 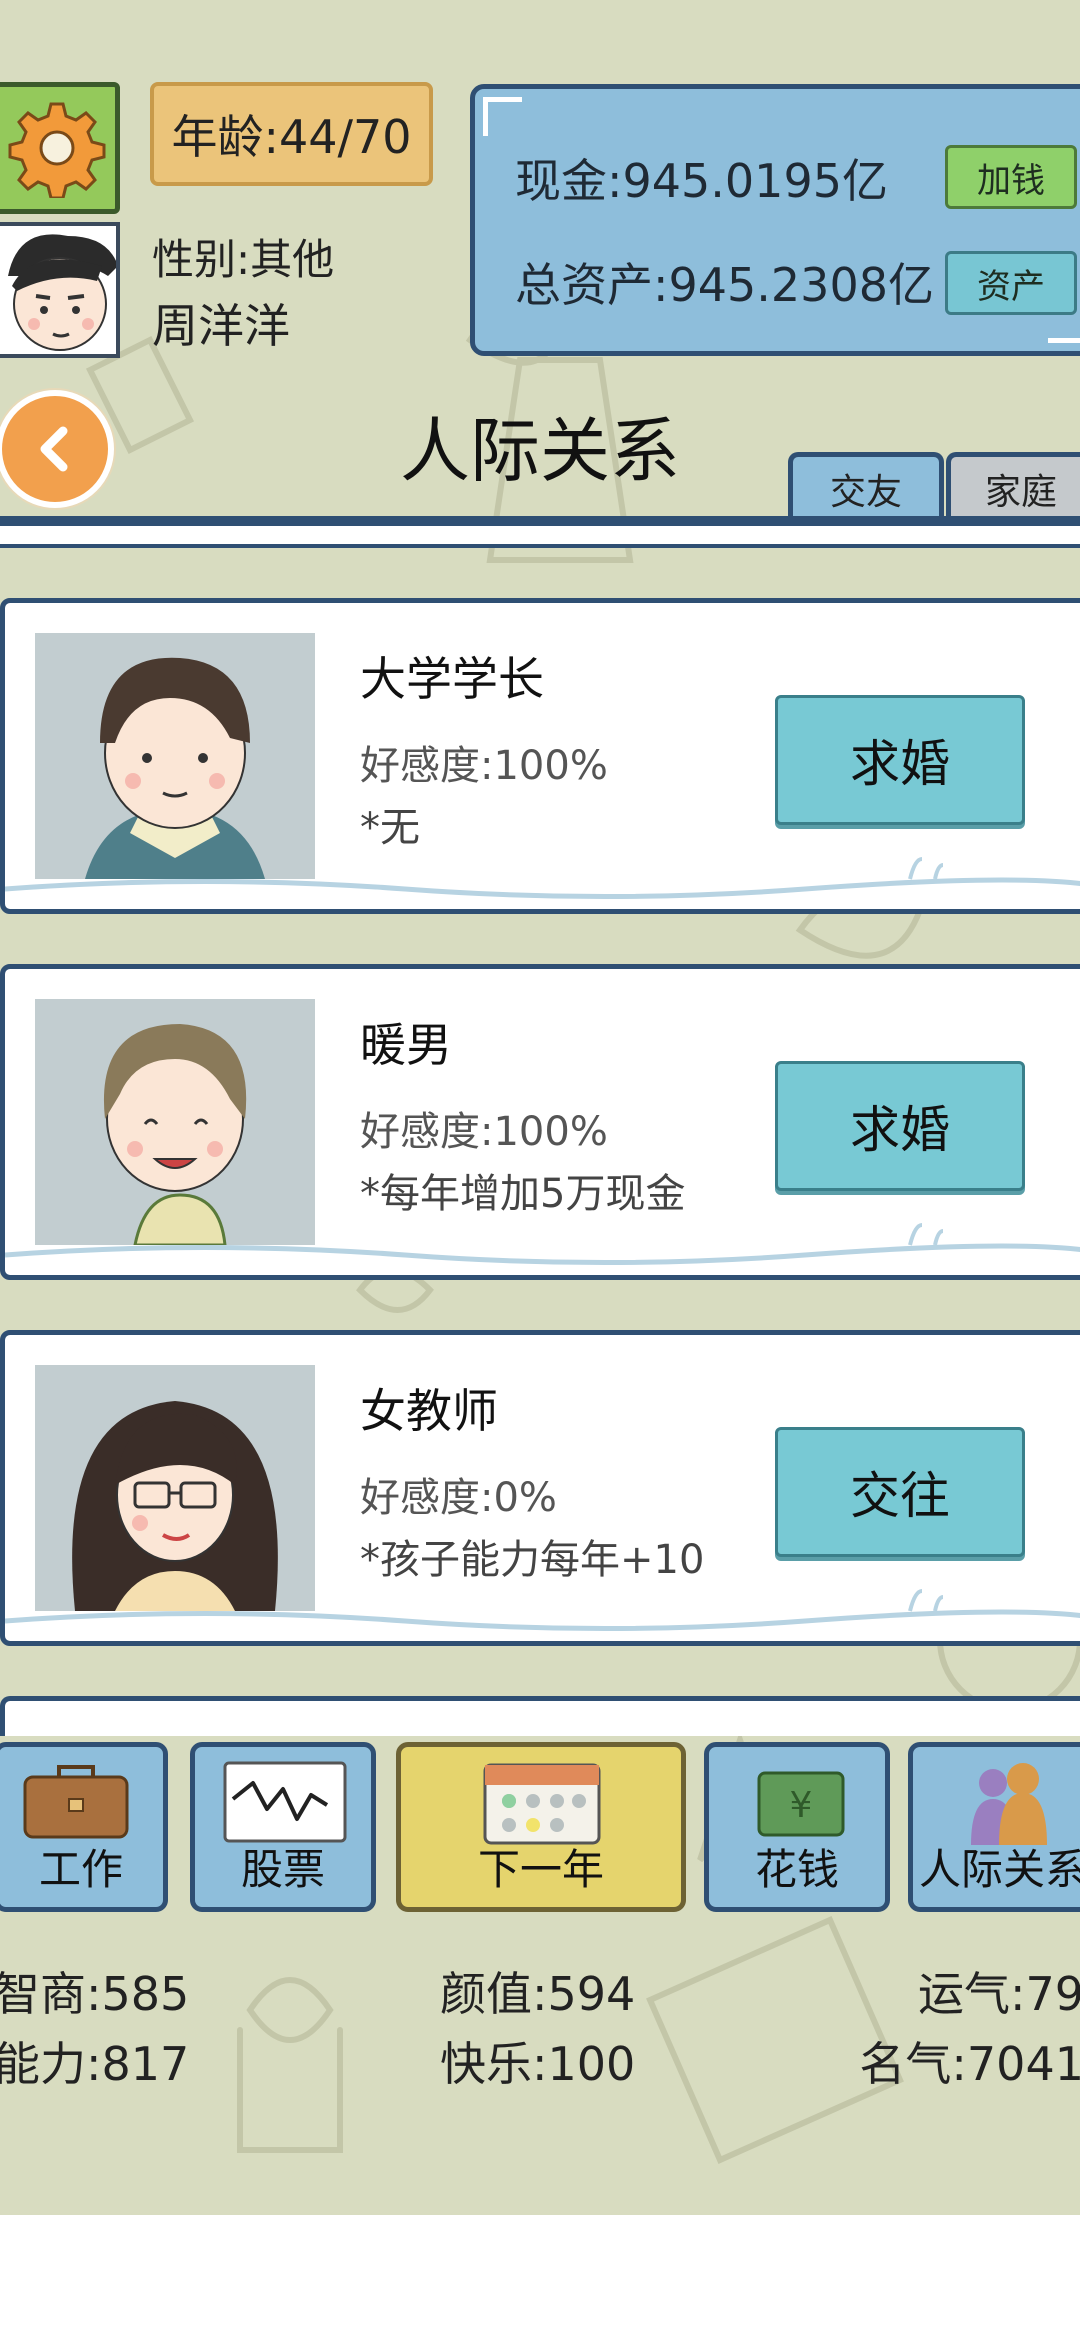 I want to click on relation-name: 暖男, so click(x=406, y=1045).